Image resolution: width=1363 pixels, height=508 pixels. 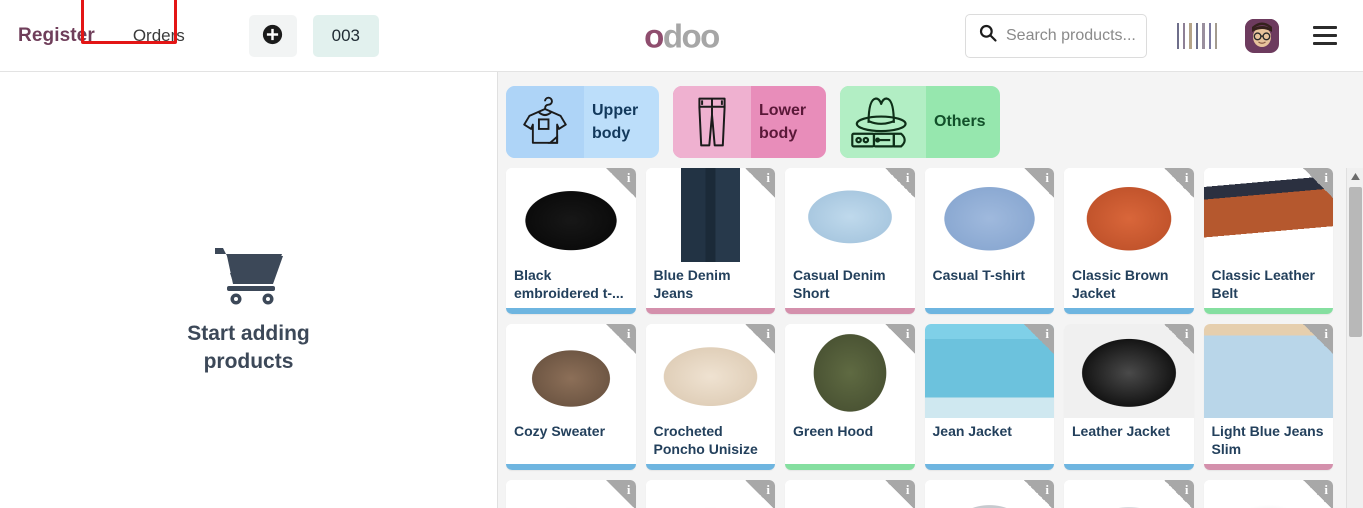 What do you see at coordinates (712, 122) in the screenshot?
I see `trousers-icon` at bounding box center [712, 122].